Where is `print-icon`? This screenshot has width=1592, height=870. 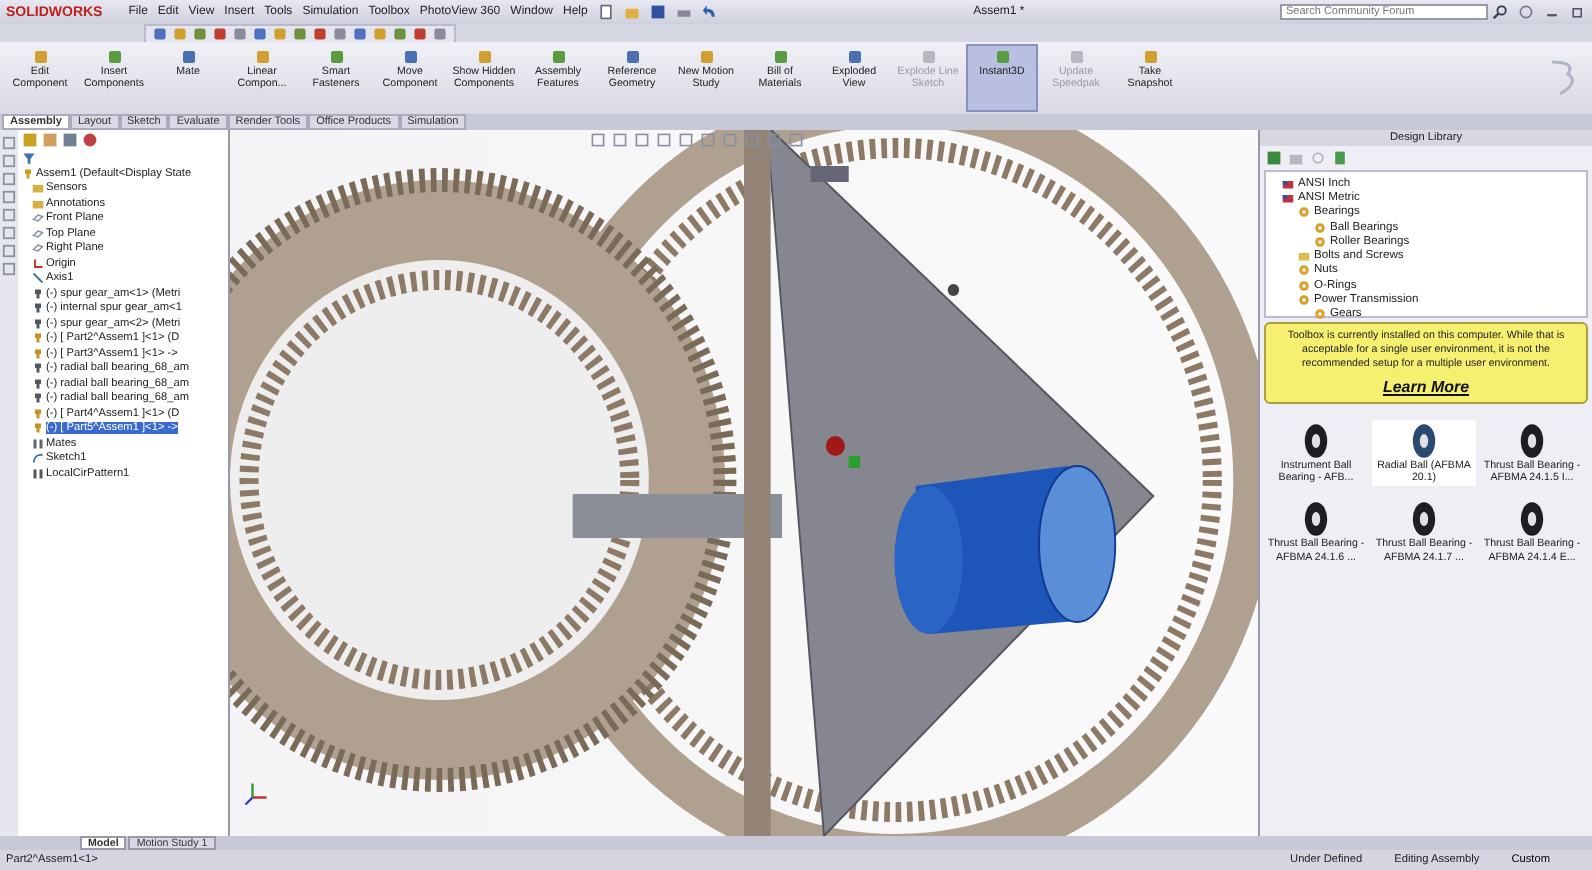 print-icon is located at coordinates (683, 12).